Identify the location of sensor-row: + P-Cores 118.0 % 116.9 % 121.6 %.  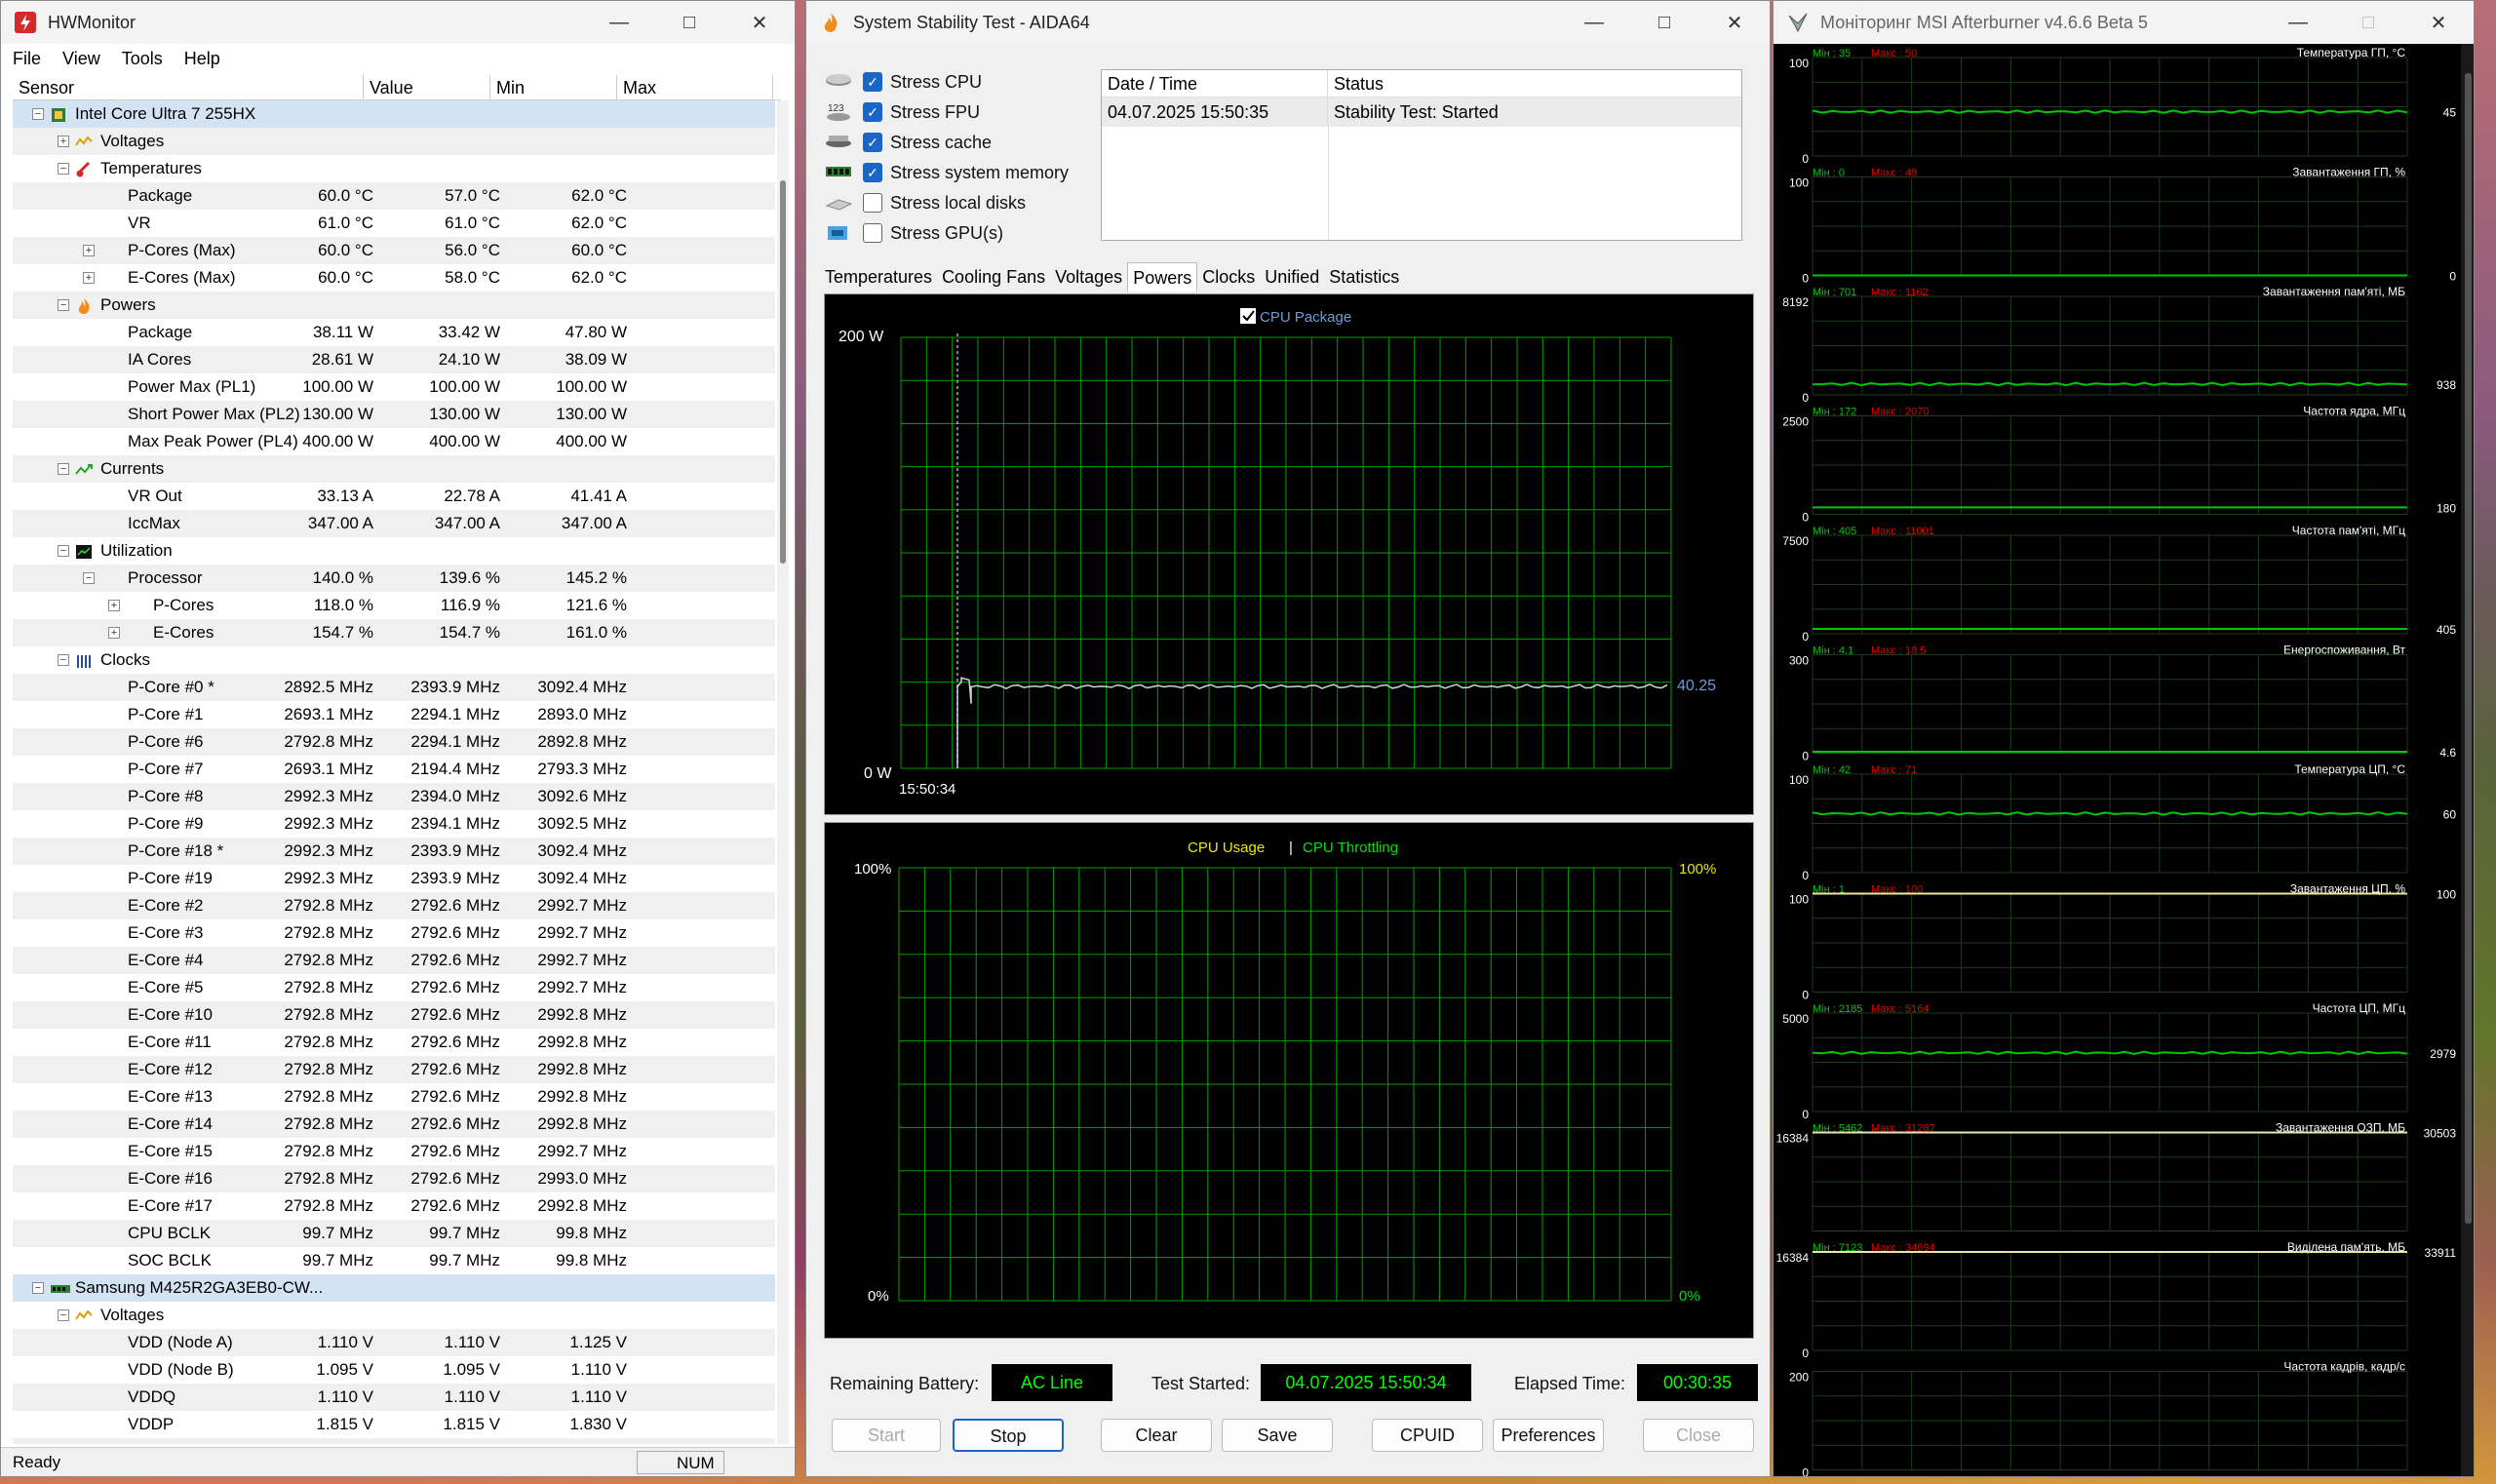
(394, 605).